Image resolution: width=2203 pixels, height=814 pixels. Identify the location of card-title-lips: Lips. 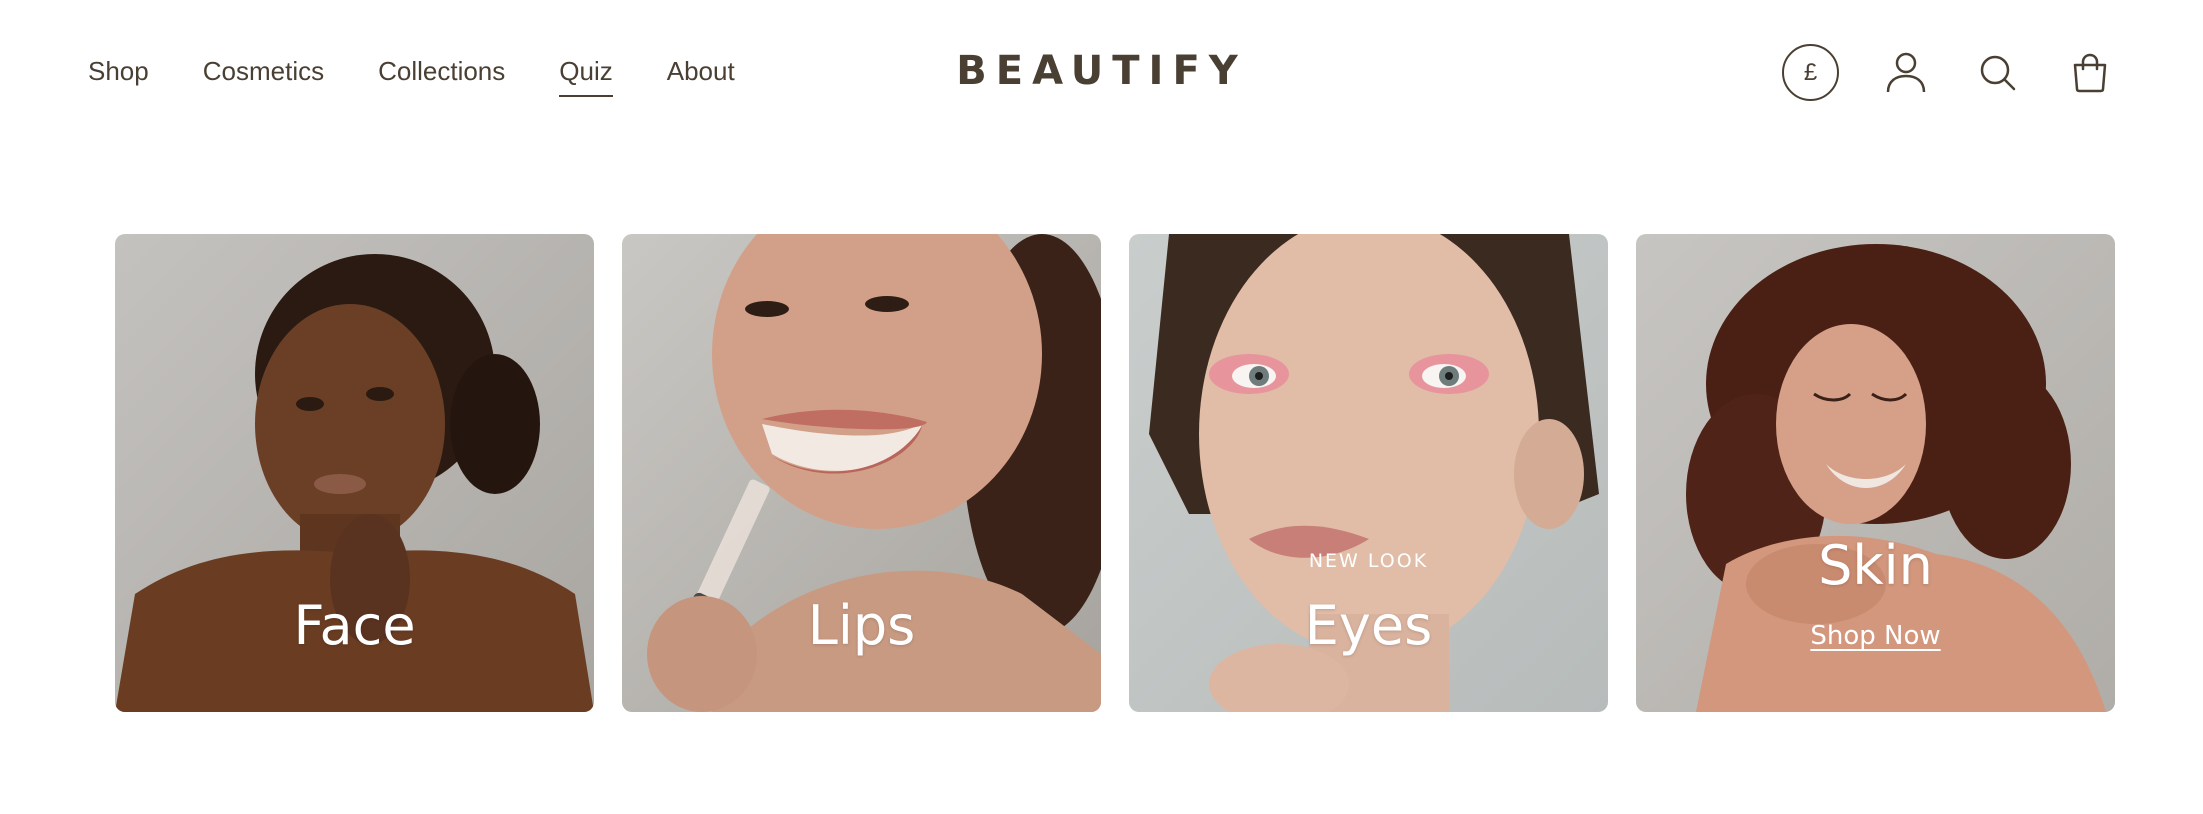
(861, 625).